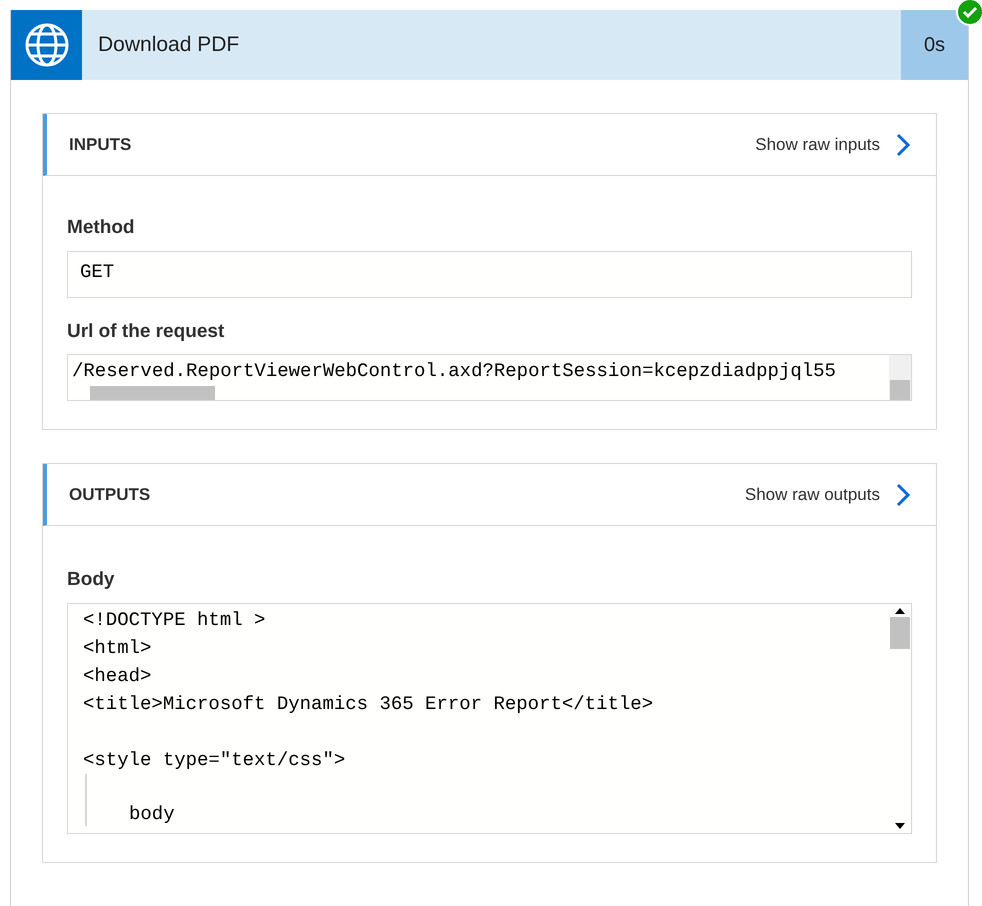 This screenshot has height=906, width=982. Describe the element at coordinates (214, 760) in the screenshot. I see `code-line: <style type="text/css">` at that location.